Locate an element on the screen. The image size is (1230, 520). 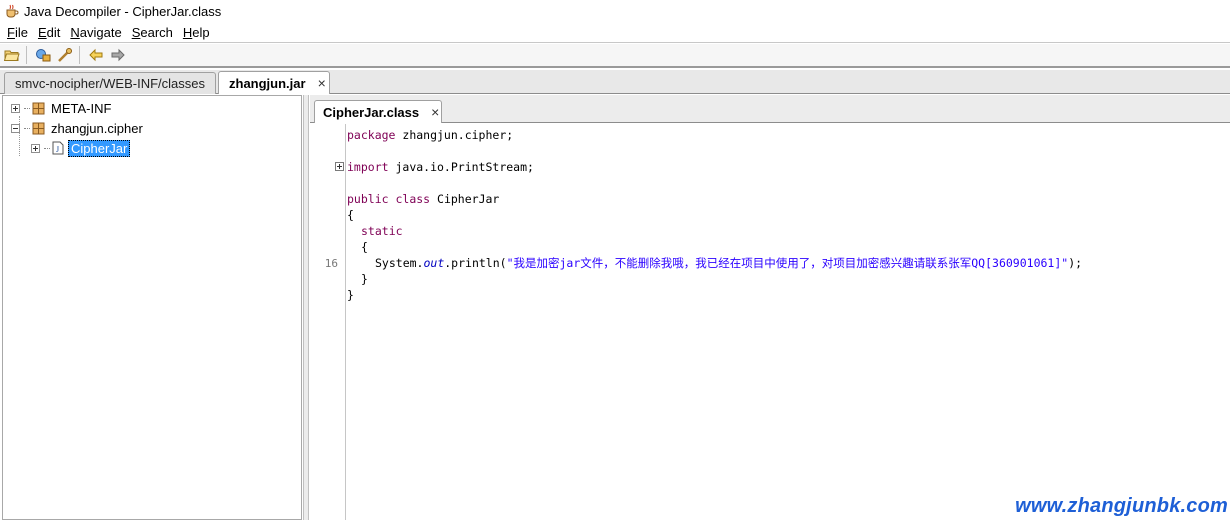
menu-navigate-rest: avigate is located at coordinates (100, 32).